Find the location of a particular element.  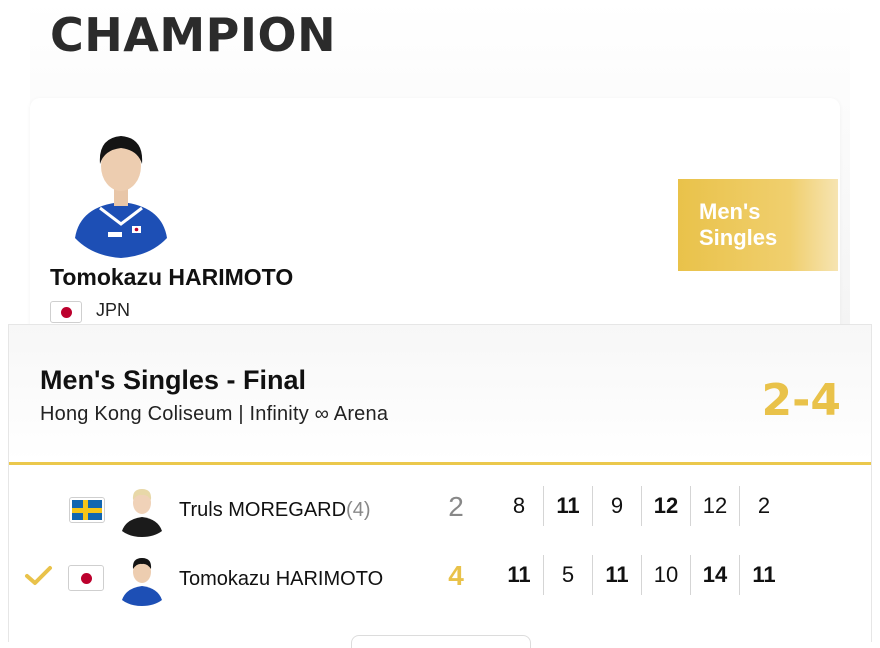

player-row: Tomokazu HARIMOTO 4 11 5 11 10 14 11 is located at coordinates (440, 574).